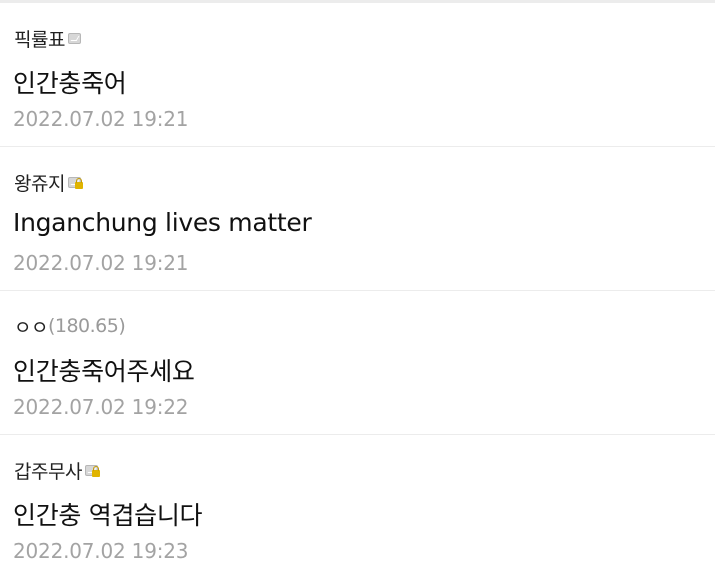  I want to click on comment-text: 인간충죽어주세요, so click(104, 371).